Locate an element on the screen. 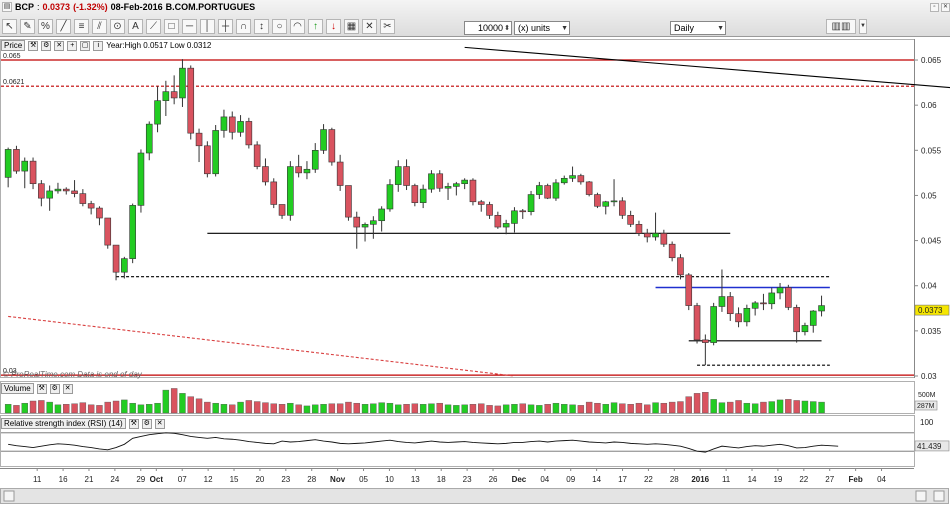 Image resolution: width=950 pixels, height=505 pixels. add-icon: + is located at coordinates (72, 45).